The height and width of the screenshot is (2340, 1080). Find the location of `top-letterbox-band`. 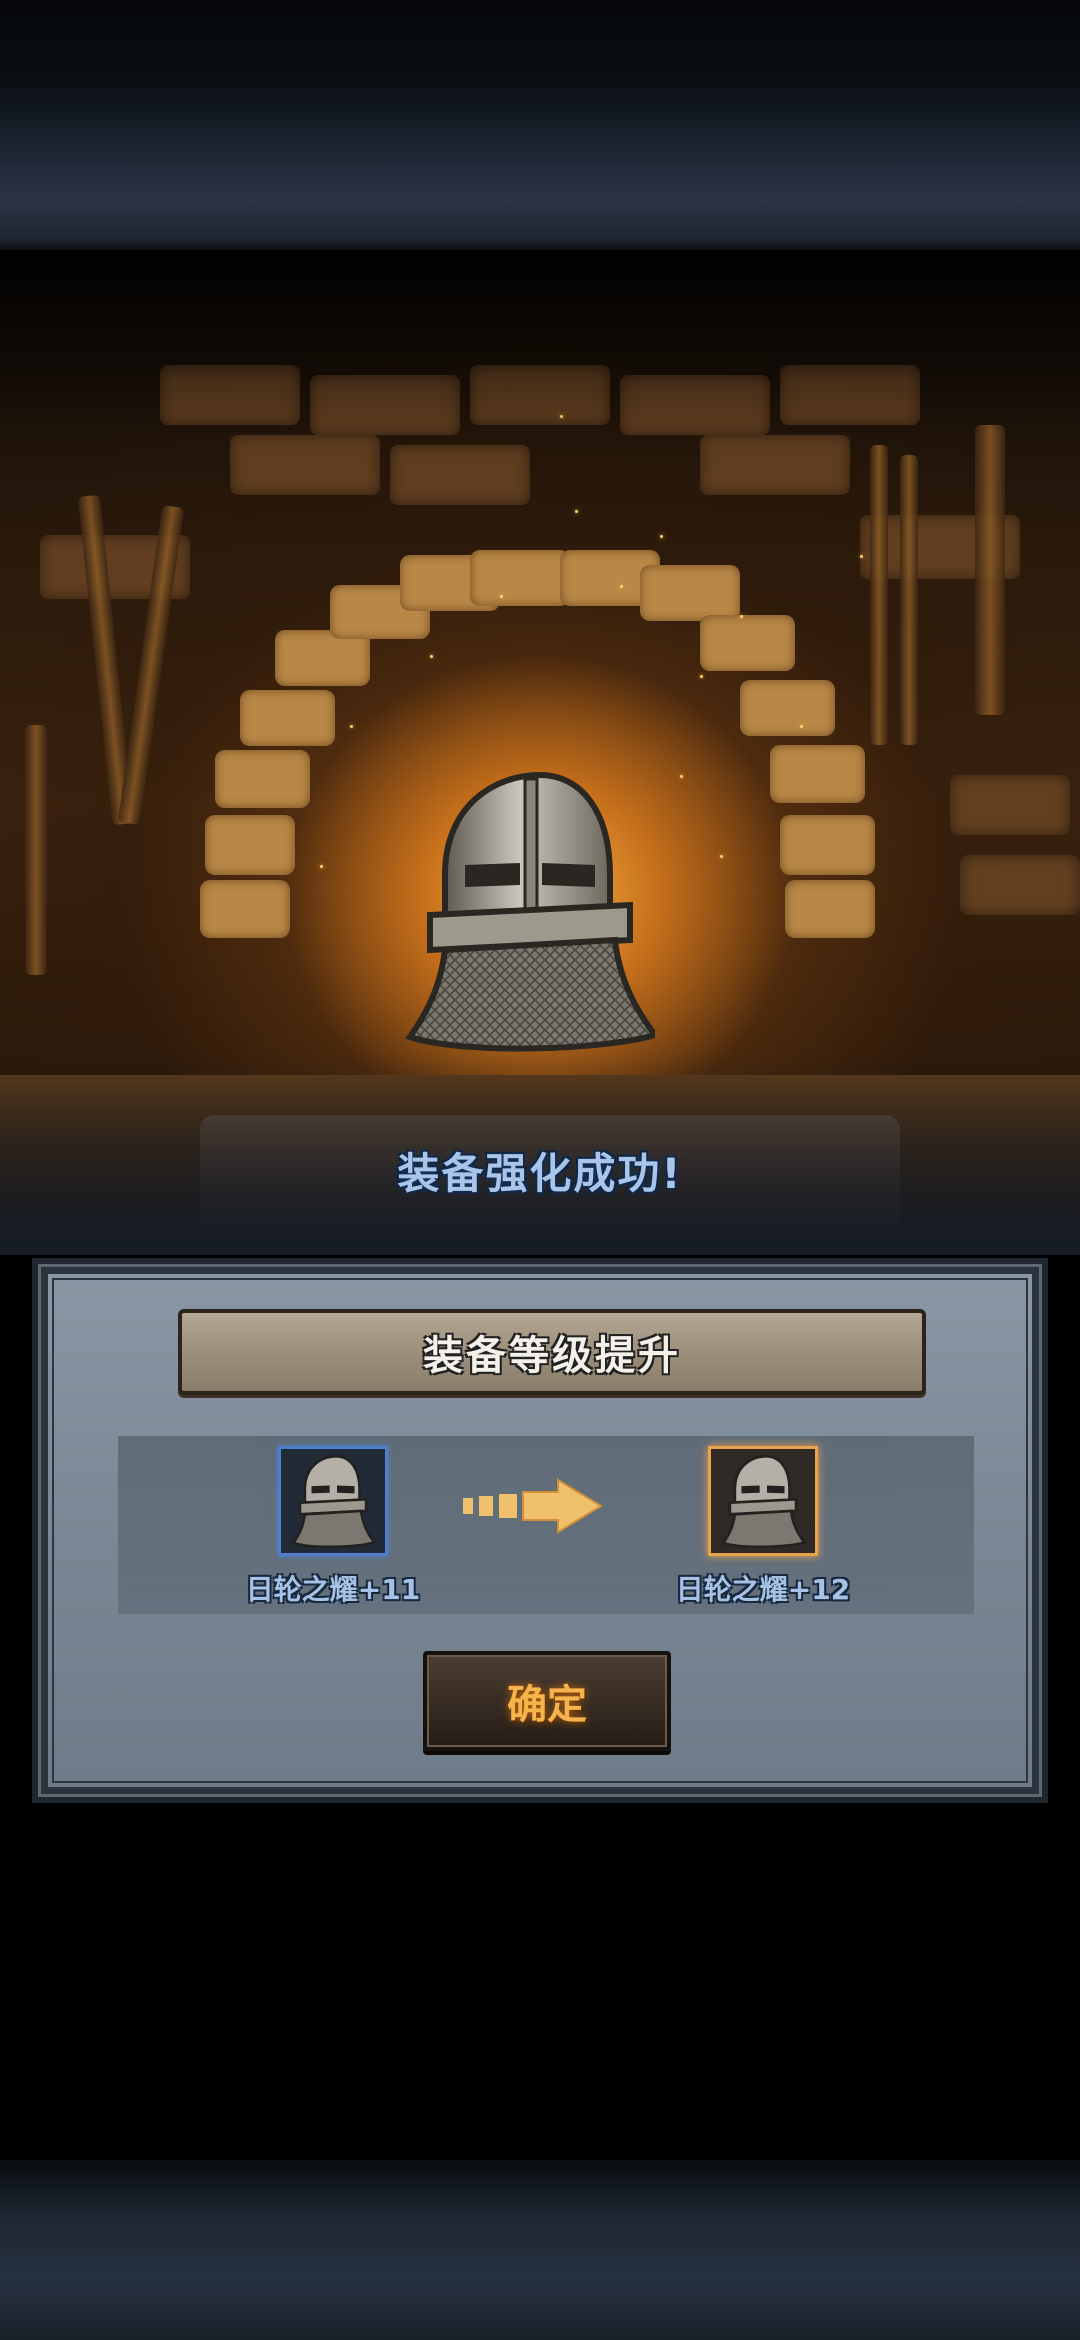

top-letterbox-band is located at coordinates (540, 125).